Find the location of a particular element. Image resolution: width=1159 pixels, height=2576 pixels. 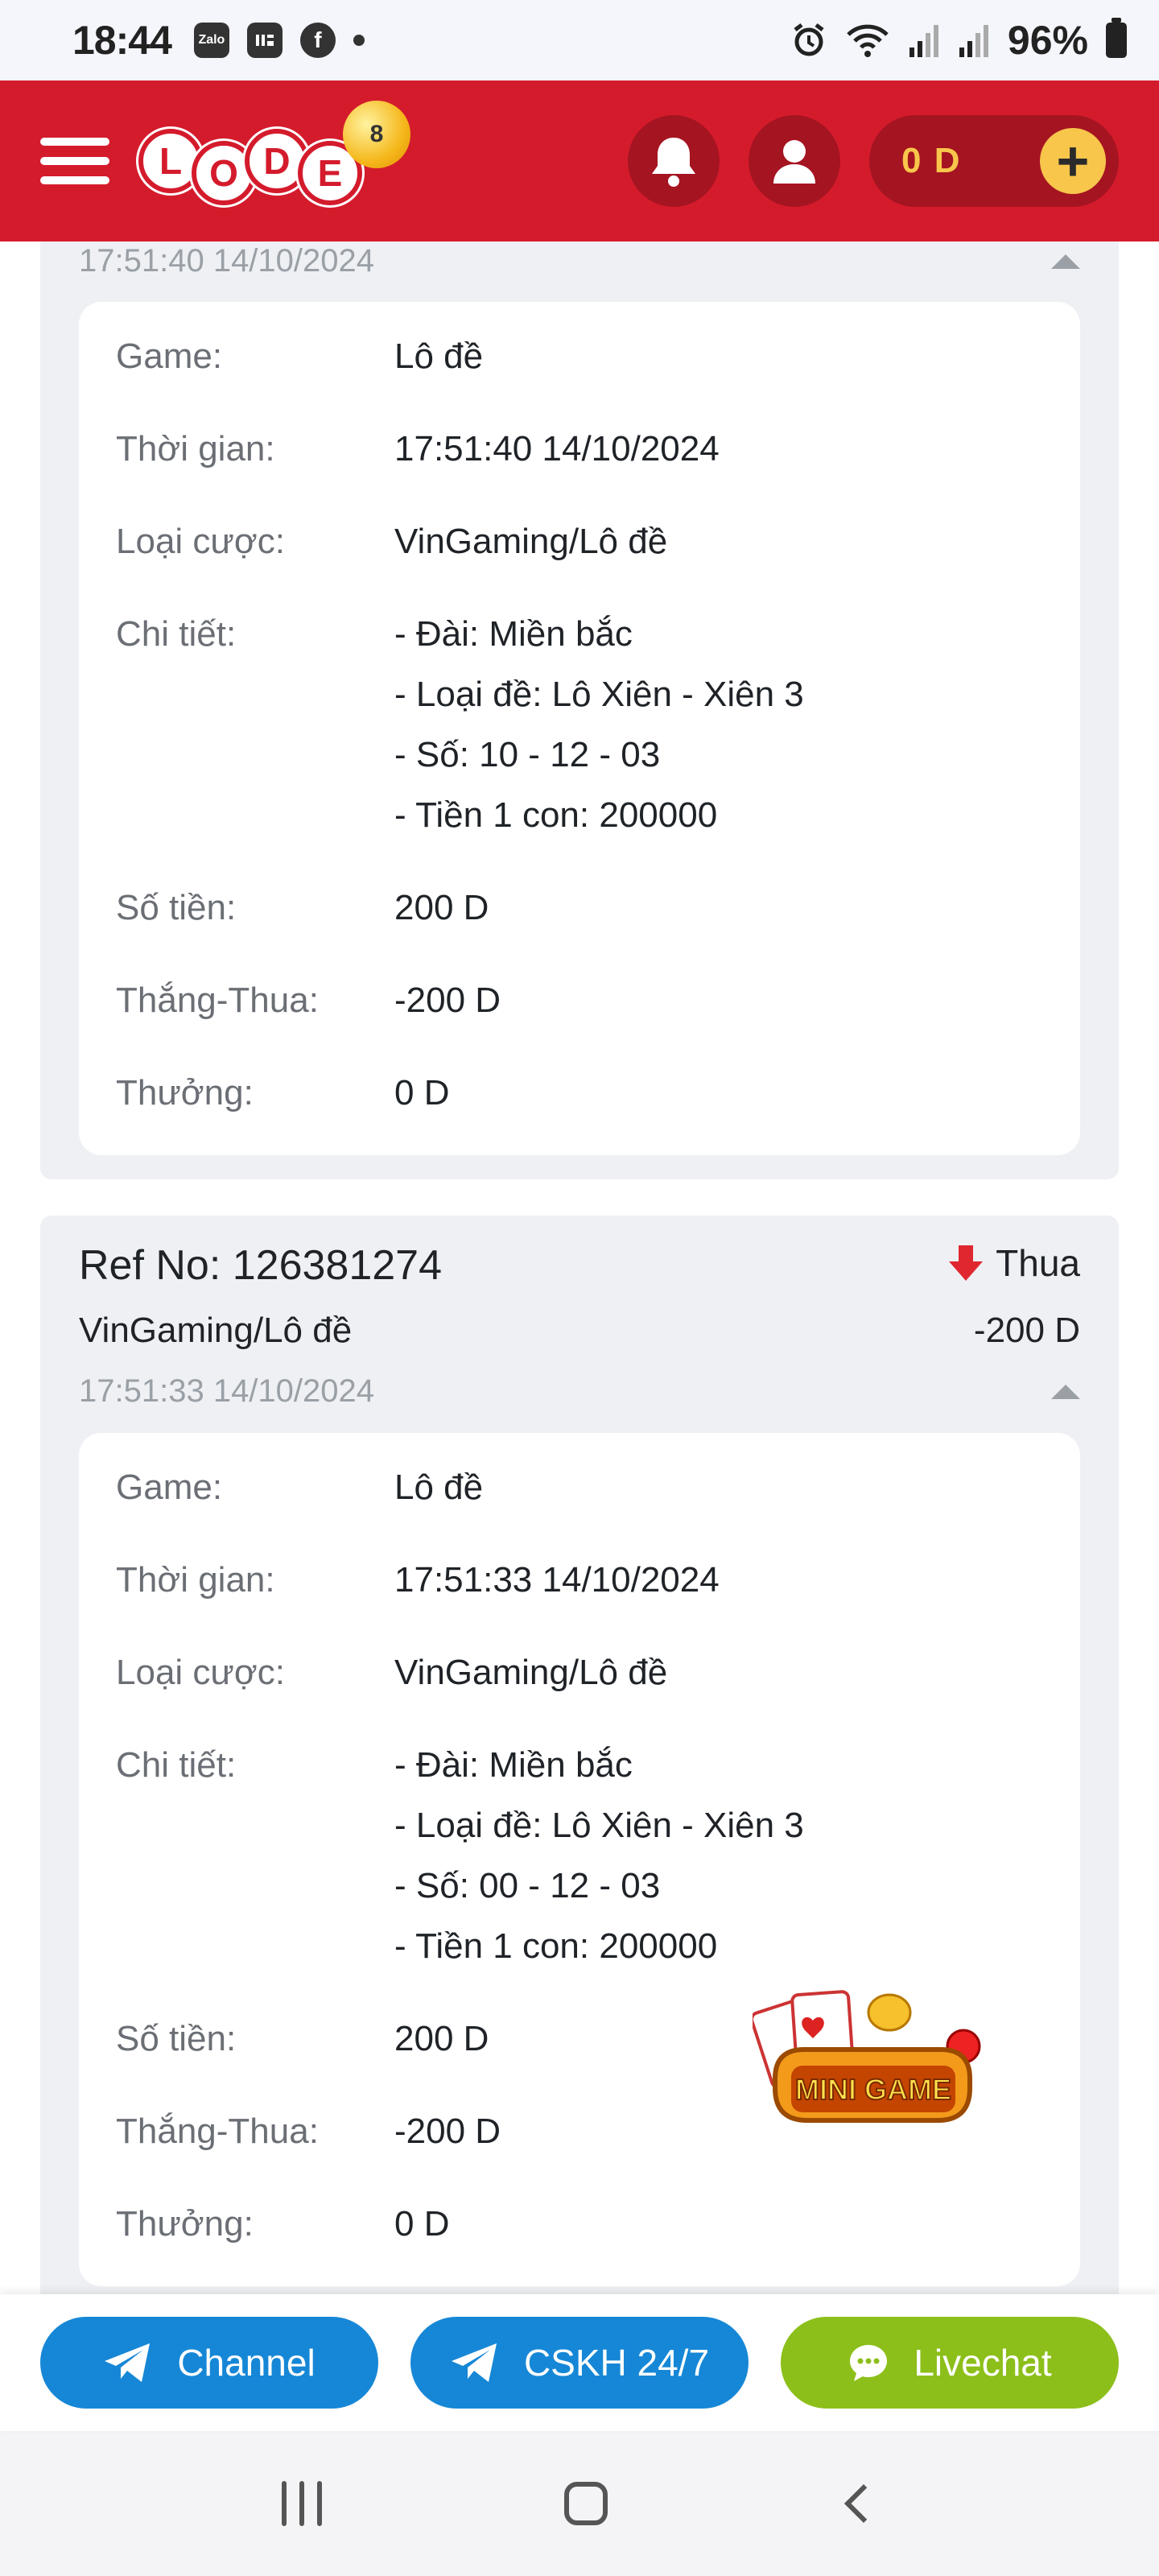

detail-row-time: Thời gian: 17:51:33 14/10/2024 is located at coordinates (579, 1580).